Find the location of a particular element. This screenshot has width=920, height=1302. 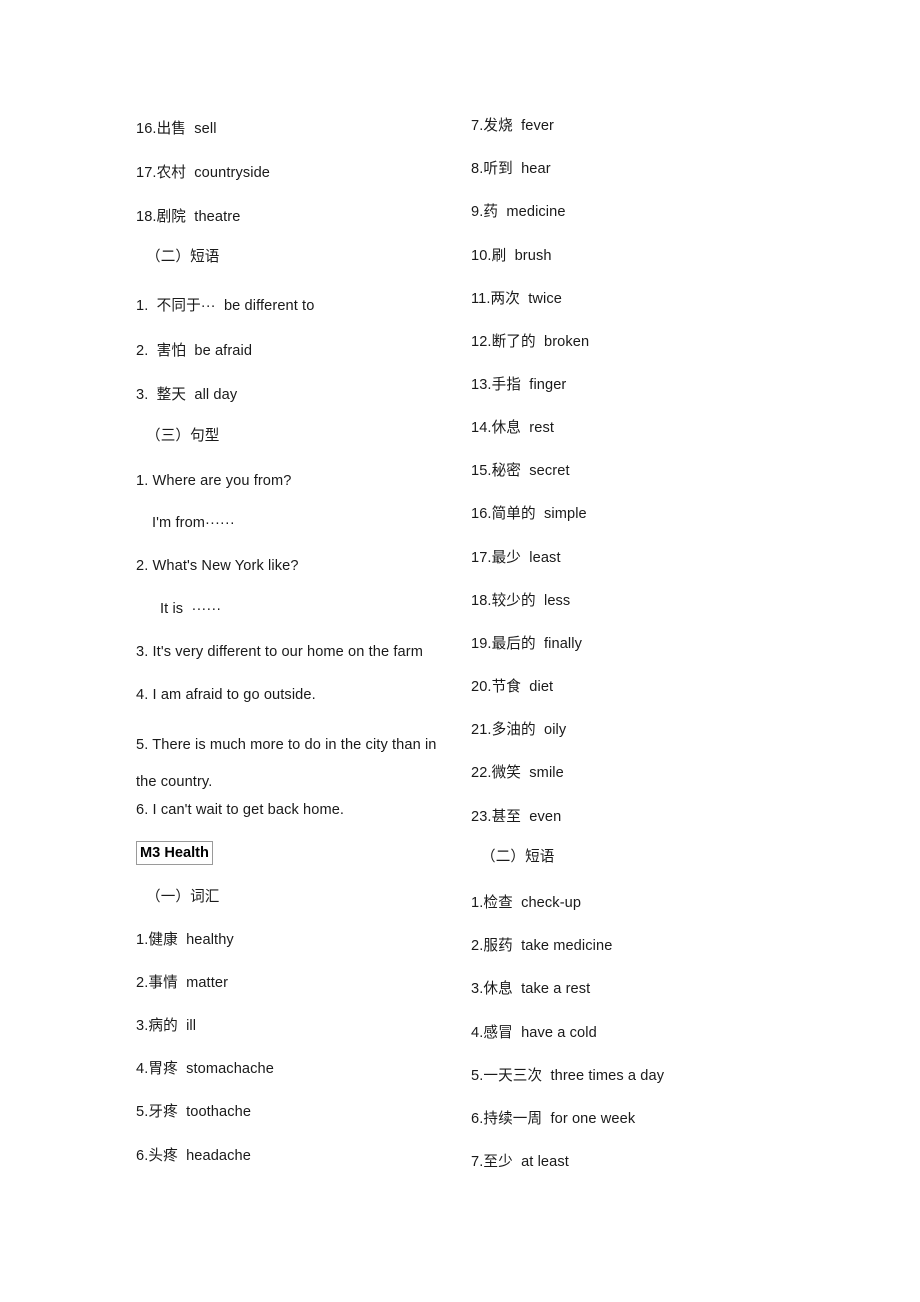

left-list-item-entry: 3.病的 ill is located at coordinates (166, 1026).